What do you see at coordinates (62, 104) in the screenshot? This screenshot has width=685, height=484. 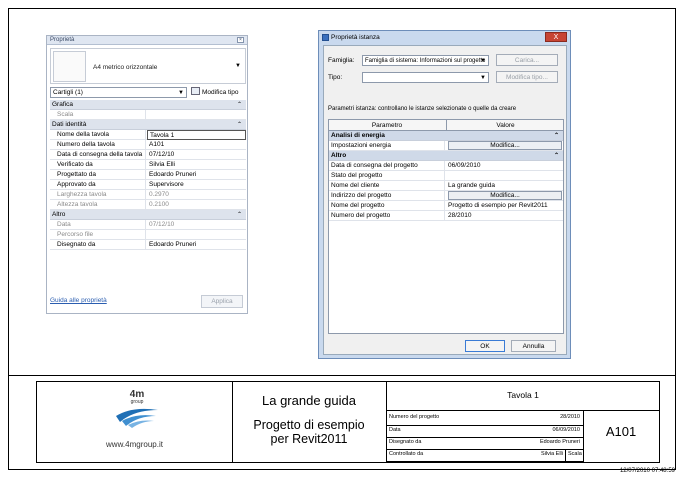 I see `property-group-name: Grafica` at bounding box center [62, 104].